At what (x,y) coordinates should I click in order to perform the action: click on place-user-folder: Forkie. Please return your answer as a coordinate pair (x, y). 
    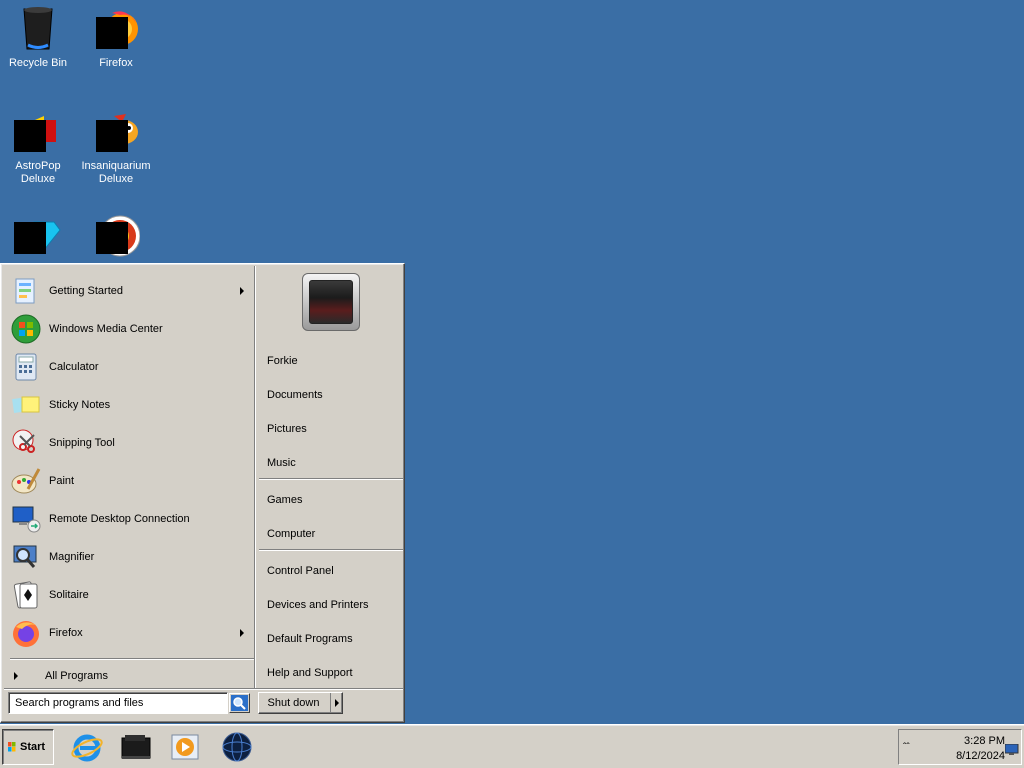
    Looking at the image, I should click on (282, 361).